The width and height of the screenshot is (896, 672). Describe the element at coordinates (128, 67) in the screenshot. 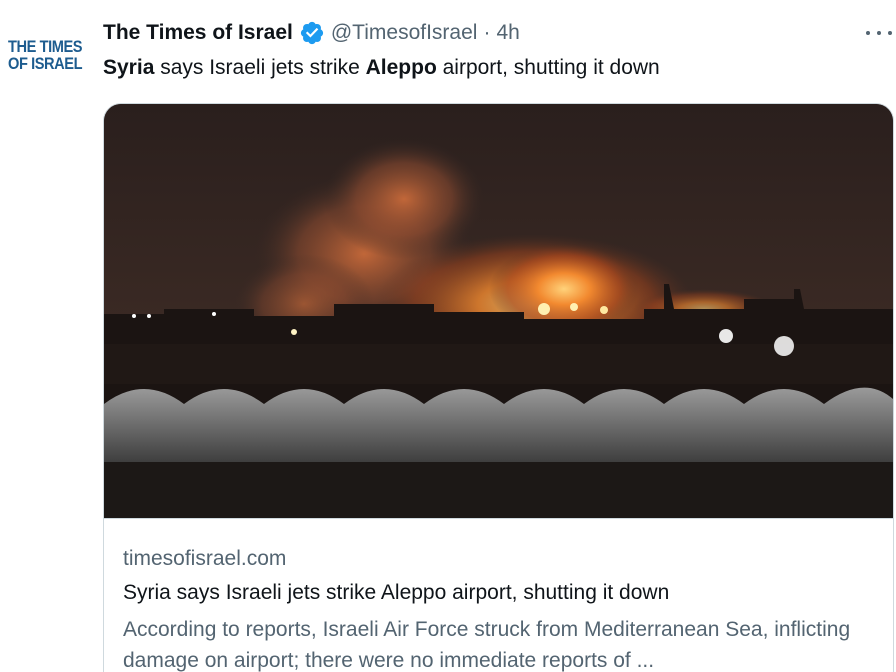

I see `tweet-text-part: Syria` at that location.